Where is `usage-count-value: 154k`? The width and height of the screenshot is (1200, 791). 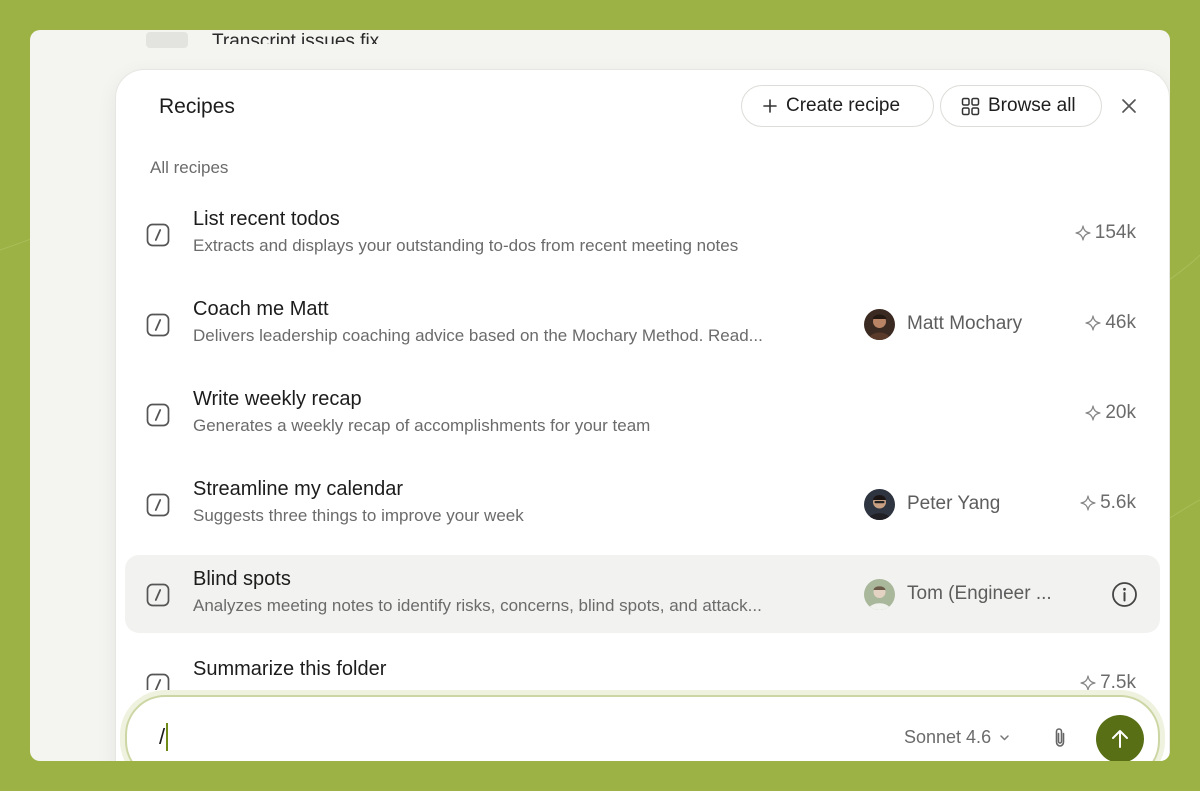
usage-count-value: 154k is located at coordinates (1115, 232).